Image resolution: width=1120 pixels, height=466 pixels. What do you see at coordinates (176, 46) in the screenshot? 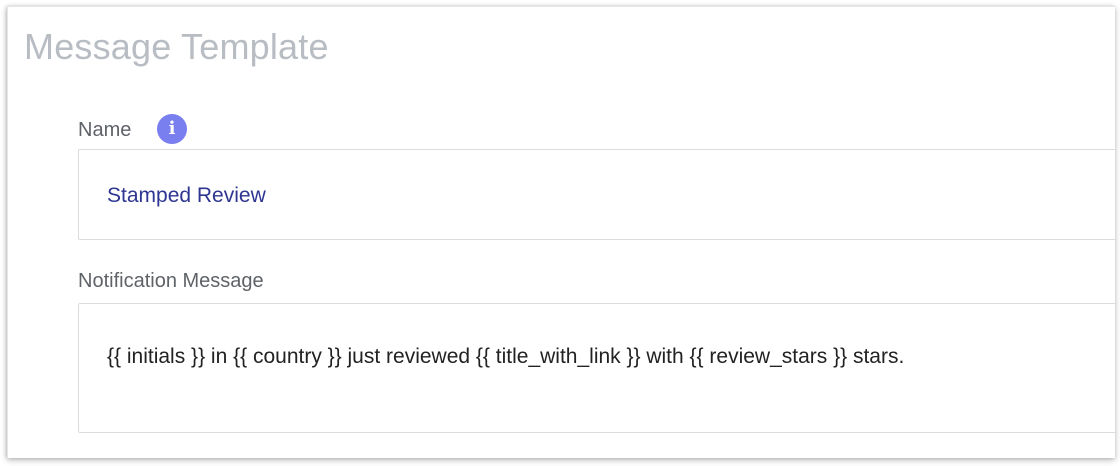
I see `panel-title: Message Template` at bounding box center [176, 46].